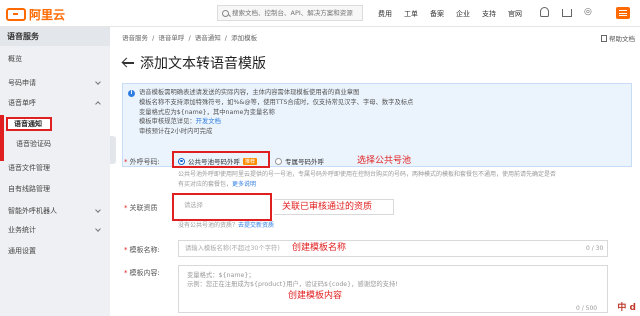 The image size is (640, 316). What do you see at coordinates (181, 161) in the screenshot?
I see `radio-checked-icon` at bounding box center [181, 161].